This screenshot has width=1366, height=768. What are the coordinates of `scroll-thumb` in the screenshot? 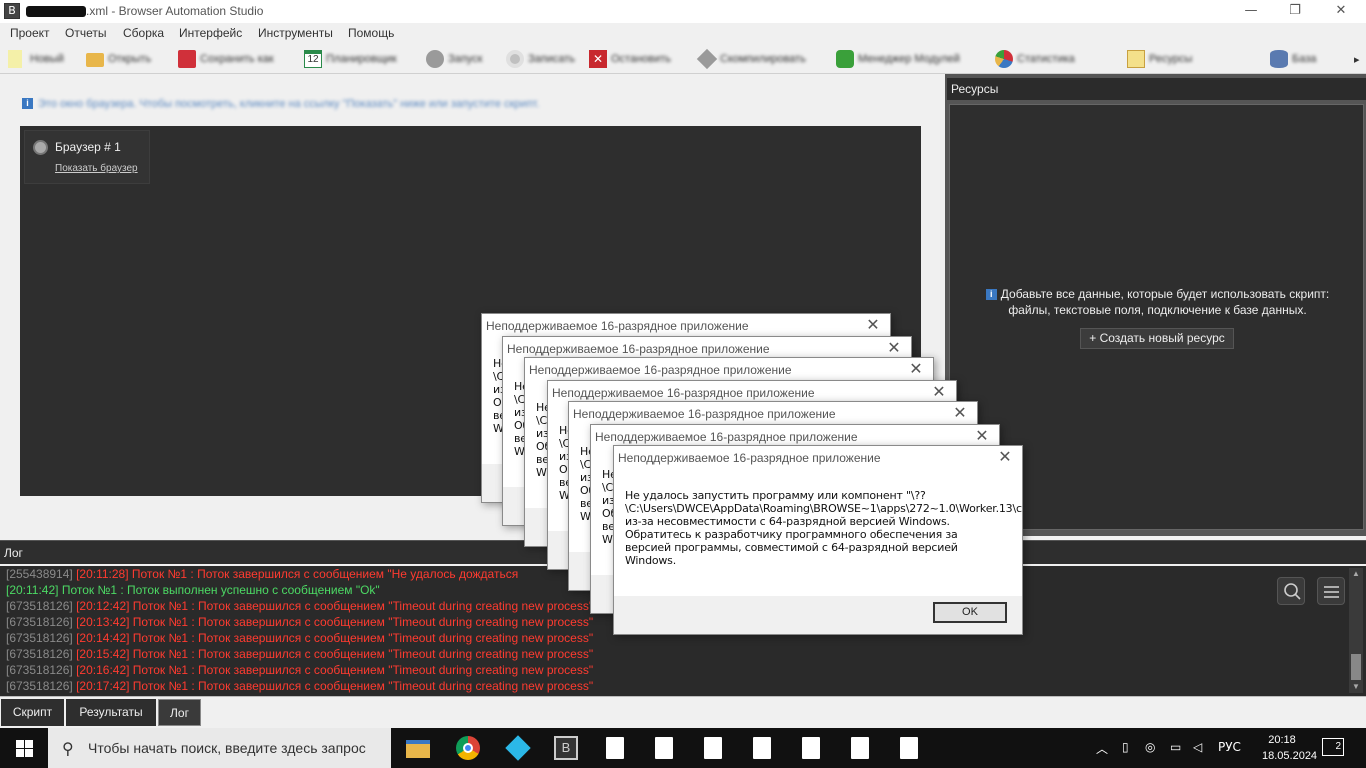 It's located at (1356, 667).